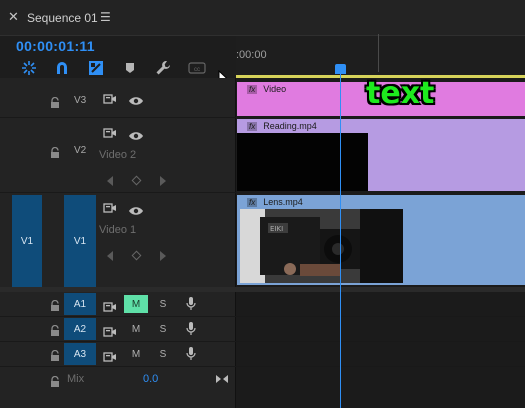 The width and height of the screenshot is (525, 408). I want to click on solo-a3-button: S, so click(163, 354).